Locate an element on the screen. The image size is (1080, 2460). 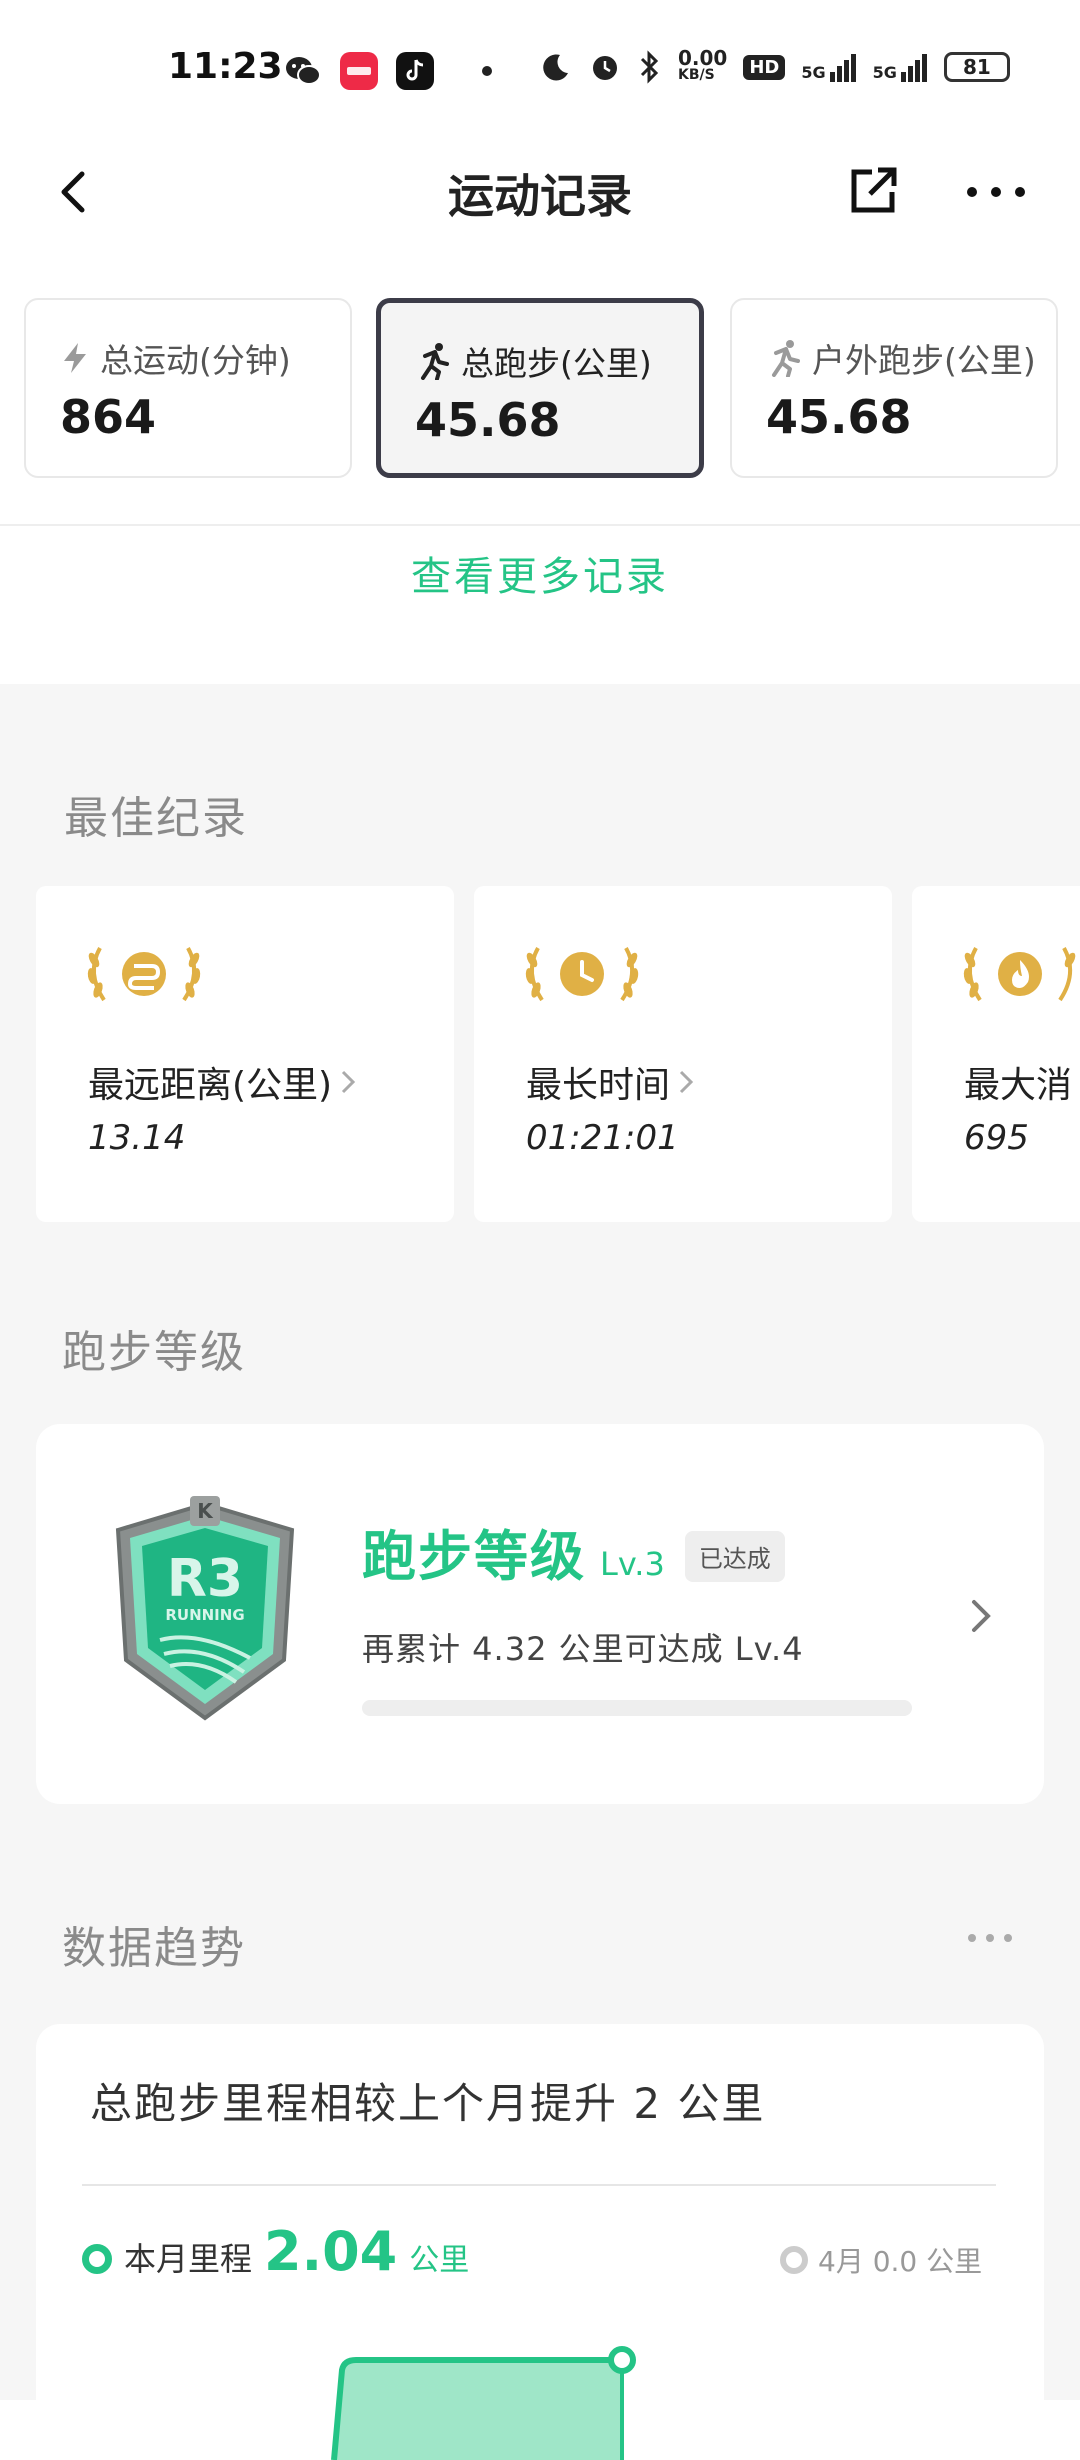
net-speed: 0.00 KB/S is located at coordinates (703, 64).